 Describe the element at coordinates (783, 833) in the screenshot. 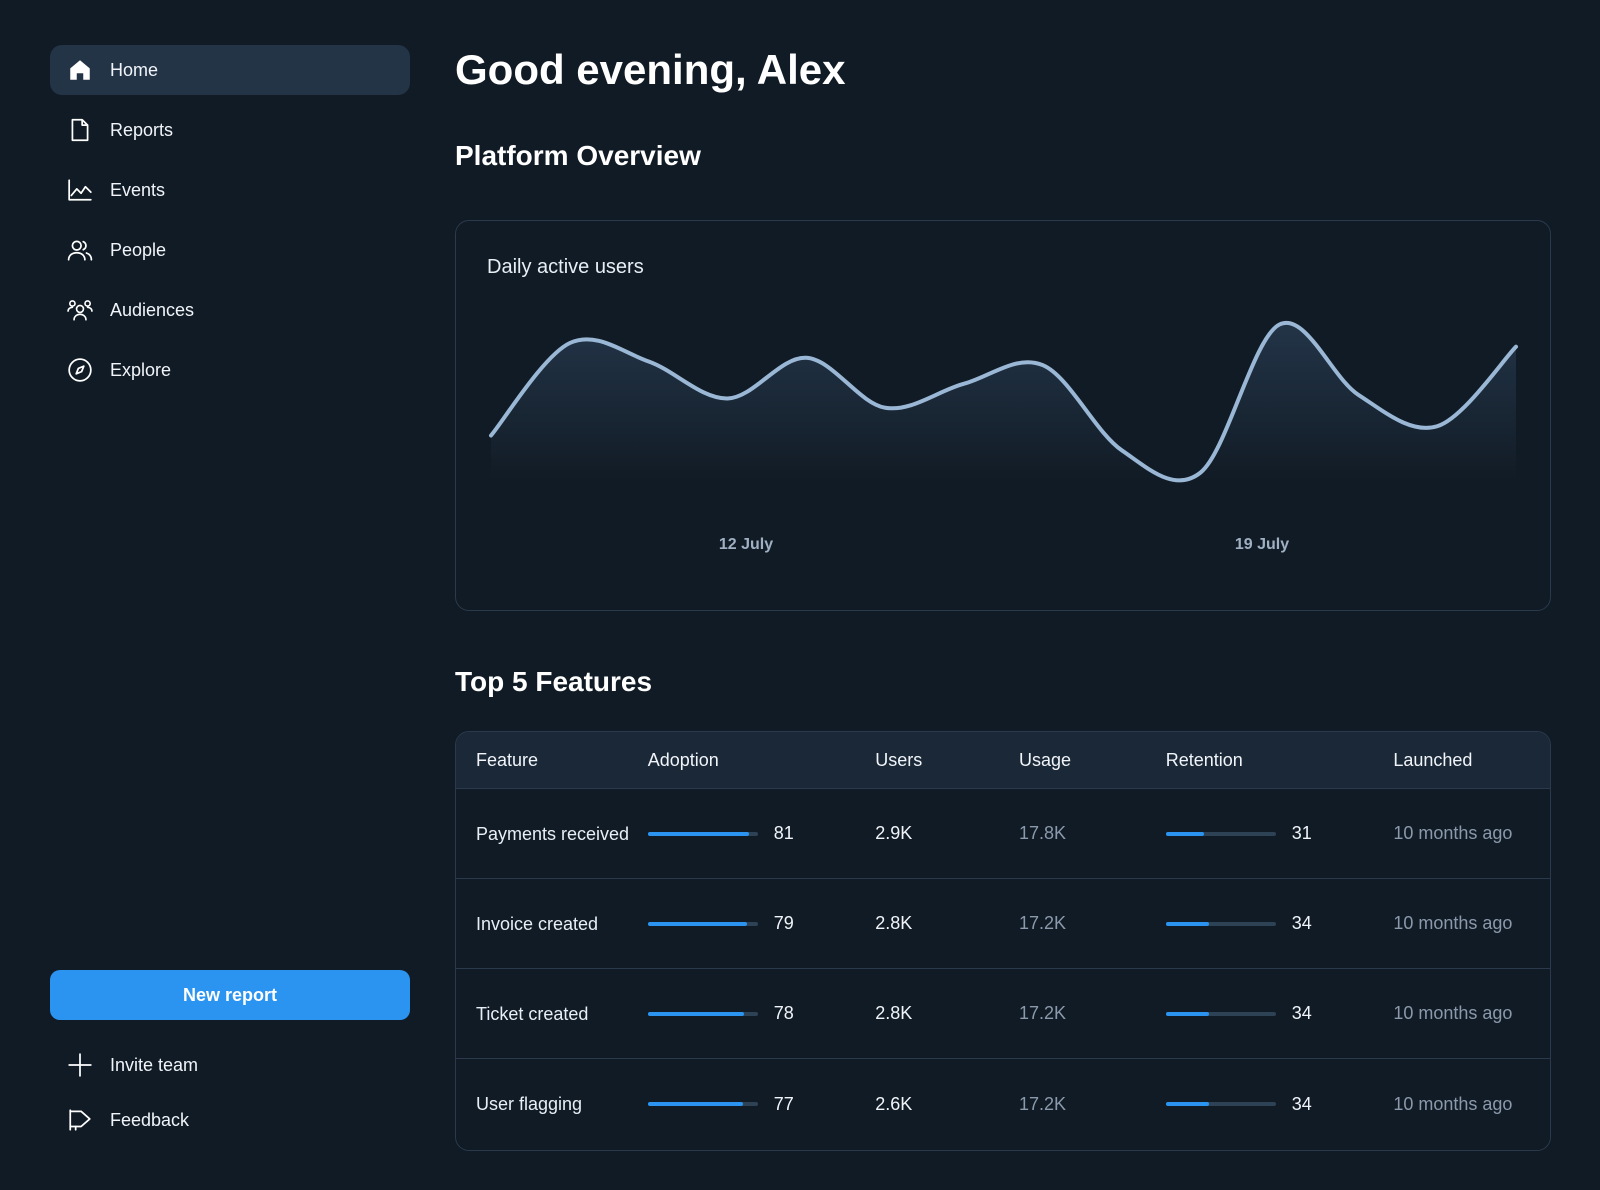

I see `adoption-value: 81` at that location.